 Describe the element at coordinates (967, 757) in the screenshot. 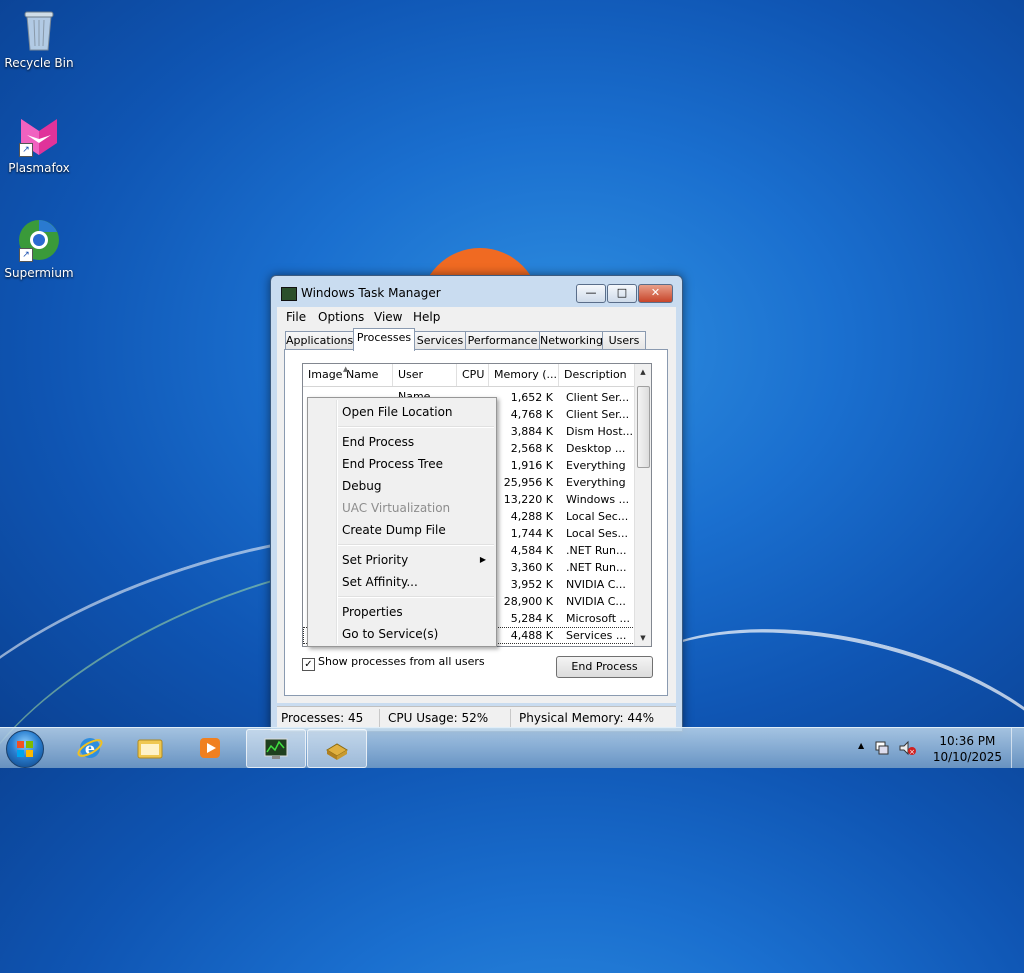

I see `clock-date: 10/10/2025` at that location.